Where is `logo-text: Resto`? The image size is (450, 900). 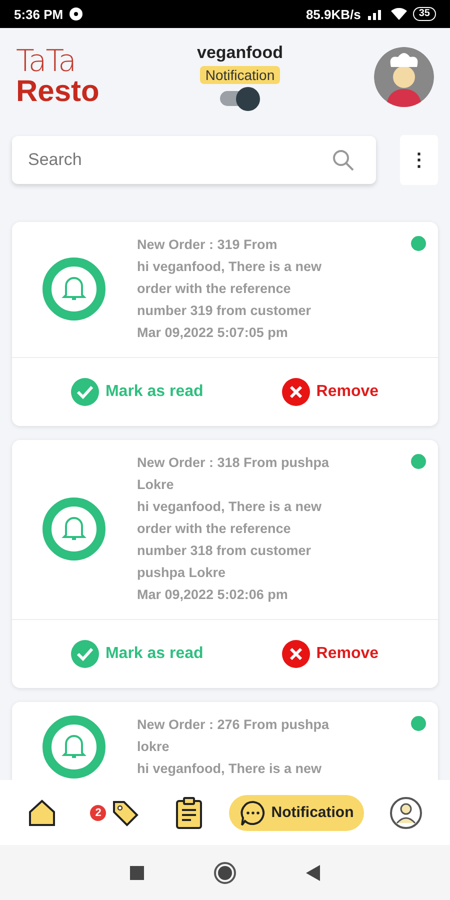
logo-text: Resto is located at coordinates (58, 91).